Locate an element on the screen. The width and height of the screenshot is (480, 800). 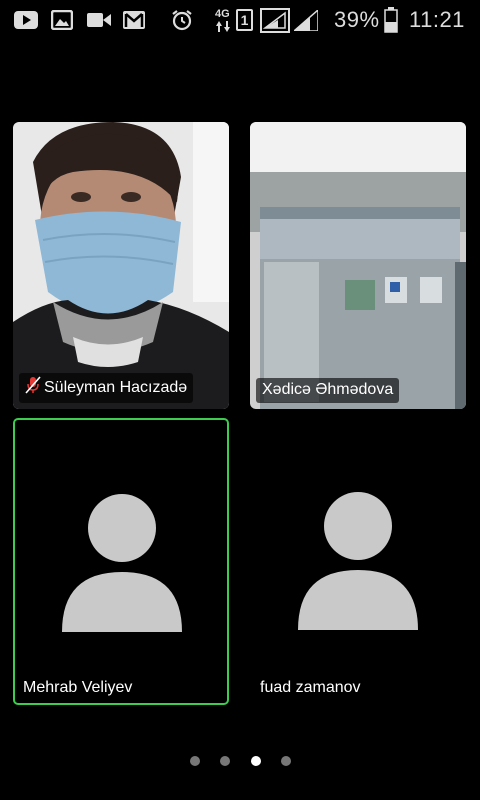
participant-name-label: Süleyman Hacızadə is located at coordinates (106, 388).